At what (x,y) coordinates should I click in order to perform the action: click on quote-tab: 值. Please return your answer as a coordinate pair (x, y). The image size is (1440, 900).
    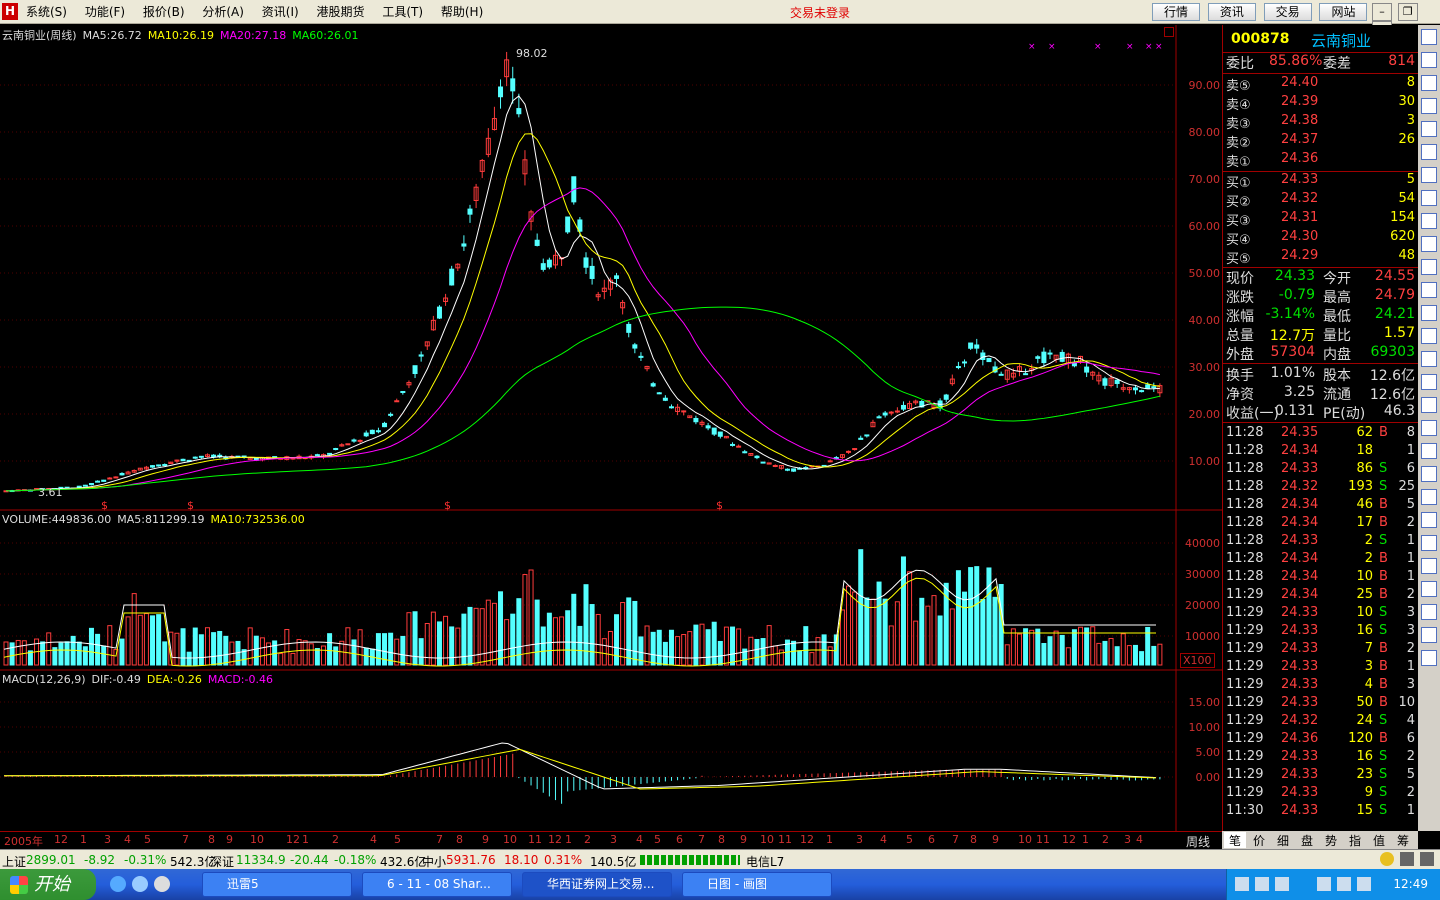
    Looking at the image, I should click on (1379, 840).